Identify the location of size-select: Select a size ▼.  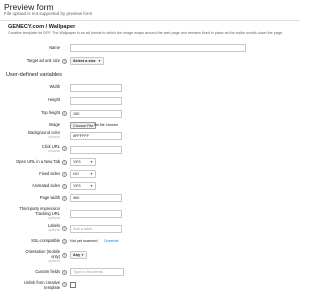
(87, 61).